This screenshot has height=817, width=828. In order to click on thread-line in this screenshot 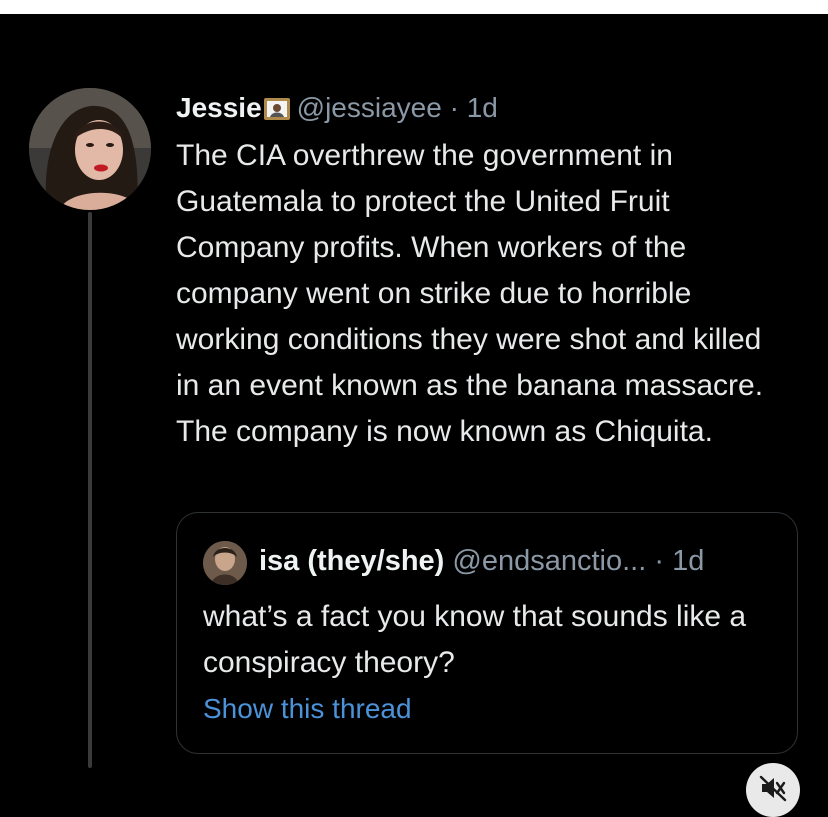, I will do `click(90, 490)`.